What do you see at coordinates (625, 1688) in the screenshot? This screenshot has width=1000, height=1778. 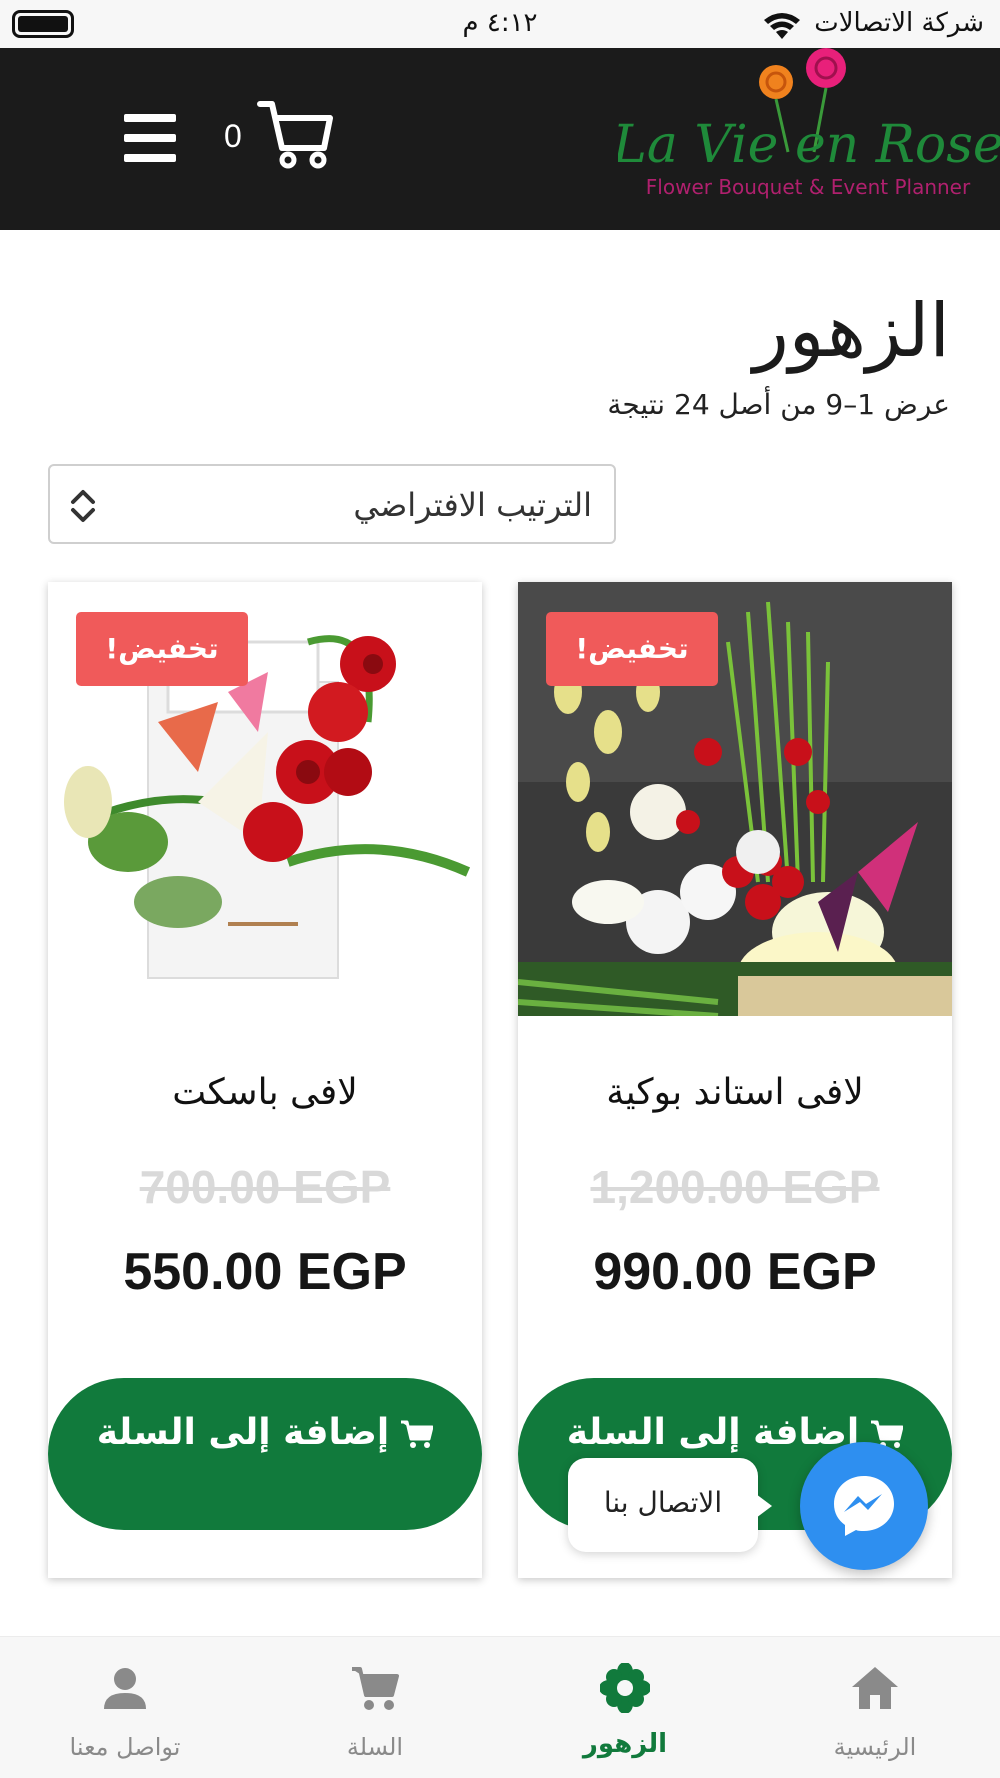 I see `flower-icon` at bounding box center [625, 1688].